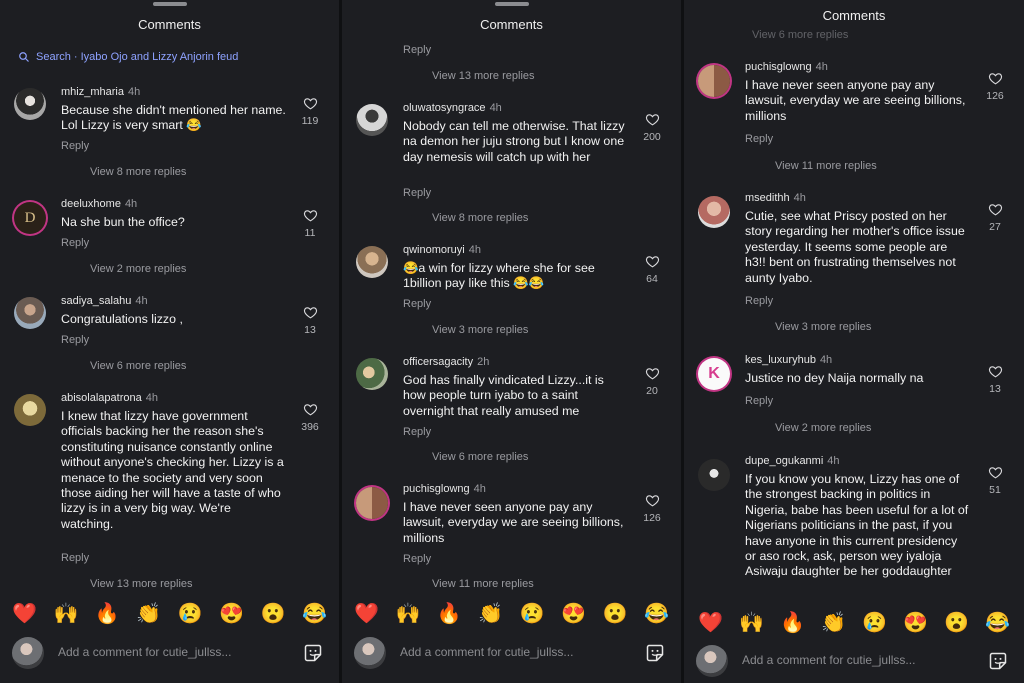 Image resolution: width=1024 pixels, height=683 pixels. What do you see at coordinates (100, 92) in the screenshot?
I see `comment-username: mhiz_mharia 4h` at bounding box center [100, 92].